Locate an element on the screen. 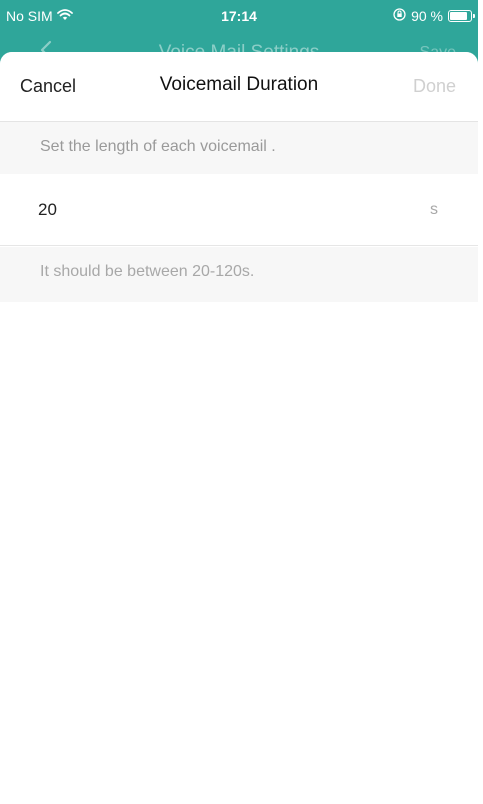 The width and height of the screenshot is (483, 804). battery-icon is located at coordinates (461, 16).